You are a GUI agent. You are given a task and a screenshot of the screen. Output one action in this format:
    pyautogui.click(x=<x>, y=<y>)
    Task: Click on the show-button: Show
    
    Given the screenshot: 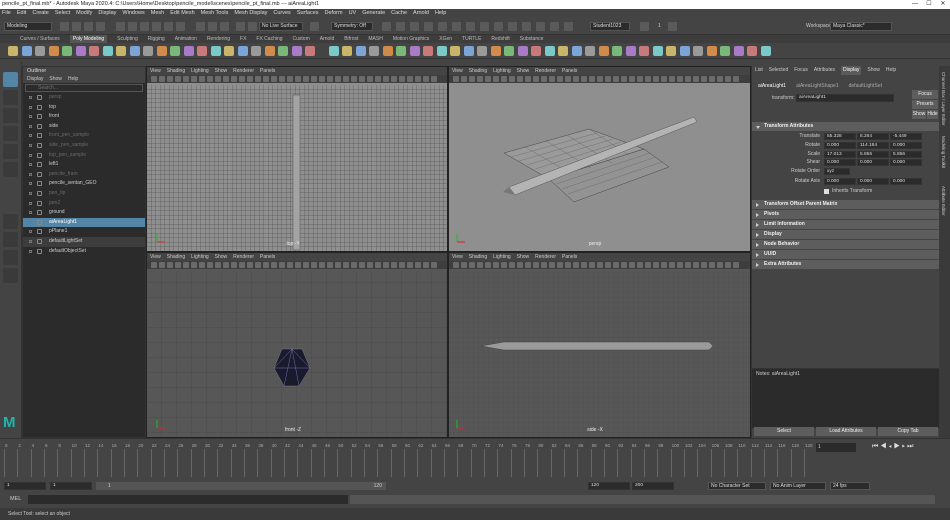 What is the action you would take?
    pyautogui.click(x=919, y=114)
    